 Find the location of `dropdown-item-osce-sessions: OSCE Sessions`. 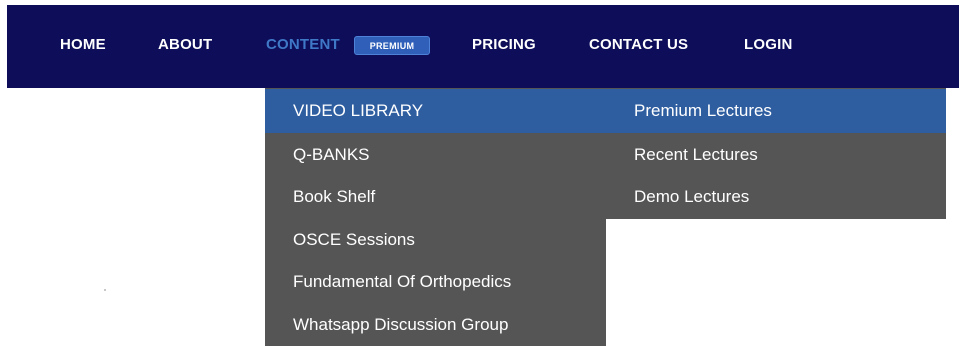

dropdown-item-osce-sessions: OSCE Sessions is located at coordinates (435, 240).